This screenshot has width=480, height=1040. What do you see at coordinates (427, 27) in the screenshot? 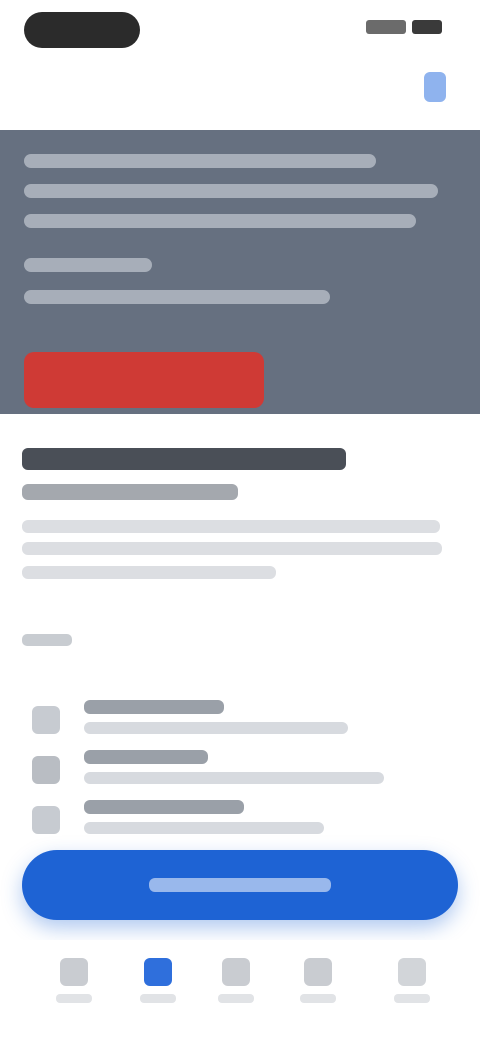
I see `battery-icon` at bounding box center [427, 27].